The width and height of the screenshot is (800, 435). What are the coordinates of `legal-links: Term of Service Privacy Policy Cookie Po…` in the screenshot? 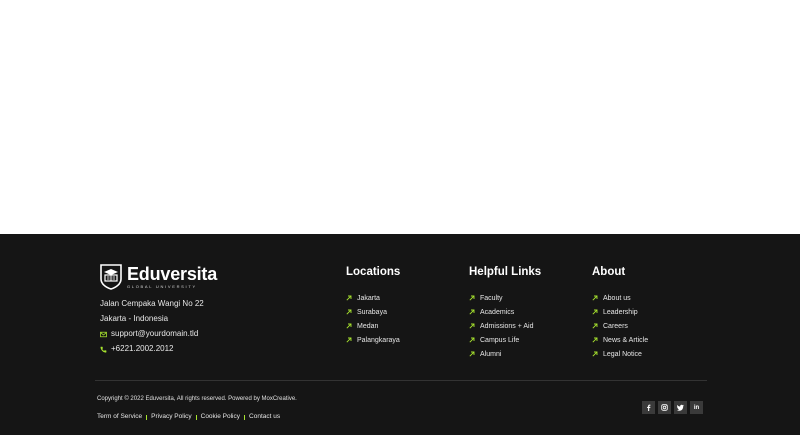 It's located at (188, 417).